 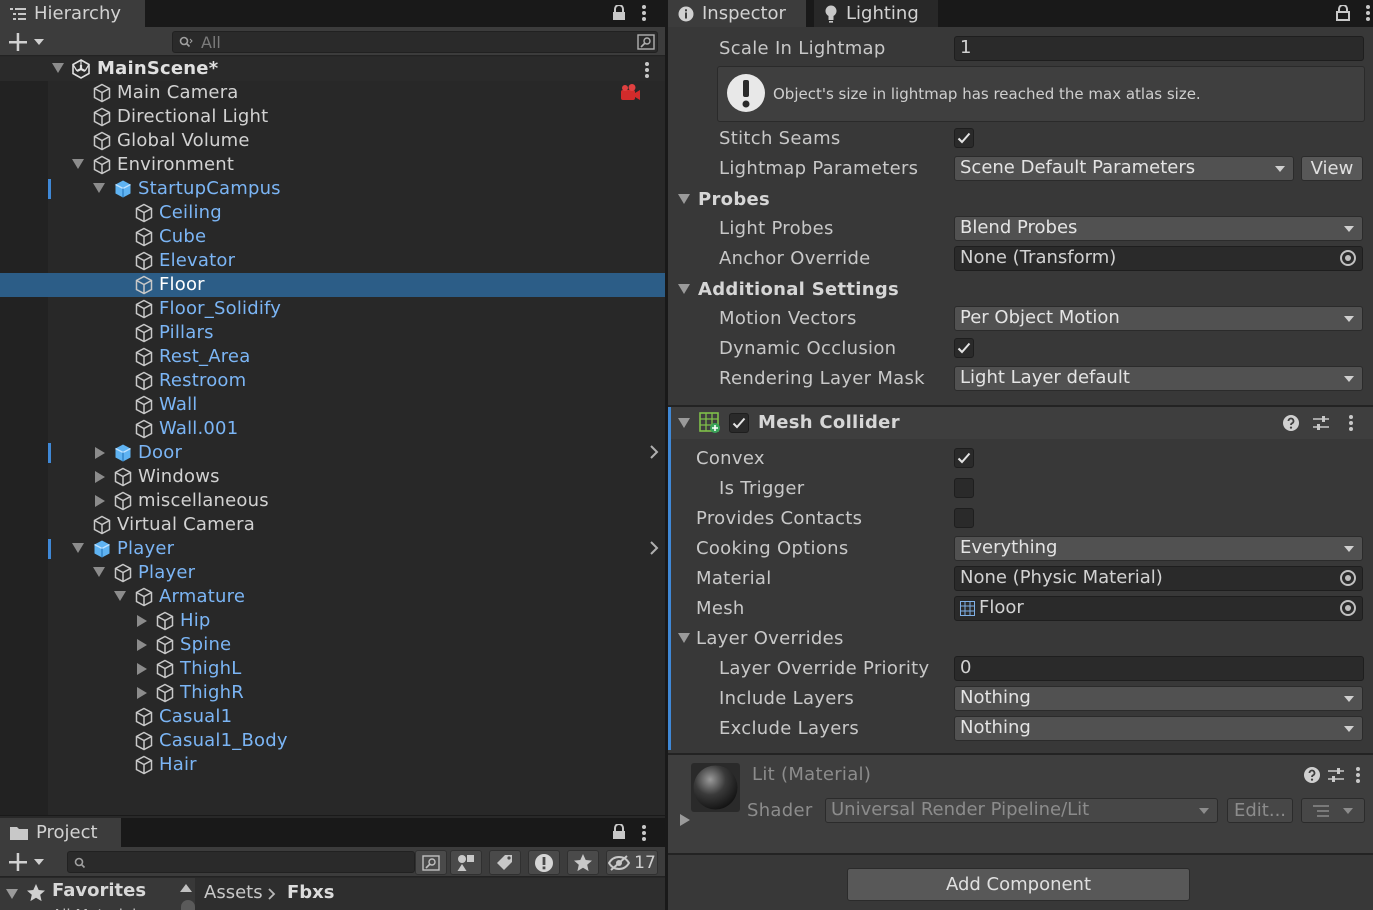 I want to click on hierarchy-item: Virtual Camera, so click(x=332, y=525).